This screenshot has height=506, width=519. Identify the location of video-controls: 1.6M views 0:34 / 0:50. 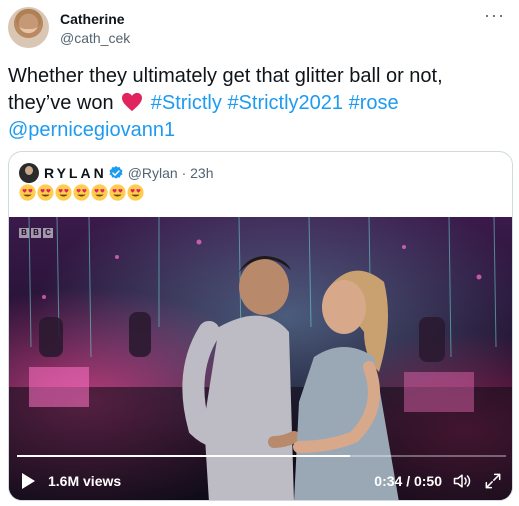
(260, 480).